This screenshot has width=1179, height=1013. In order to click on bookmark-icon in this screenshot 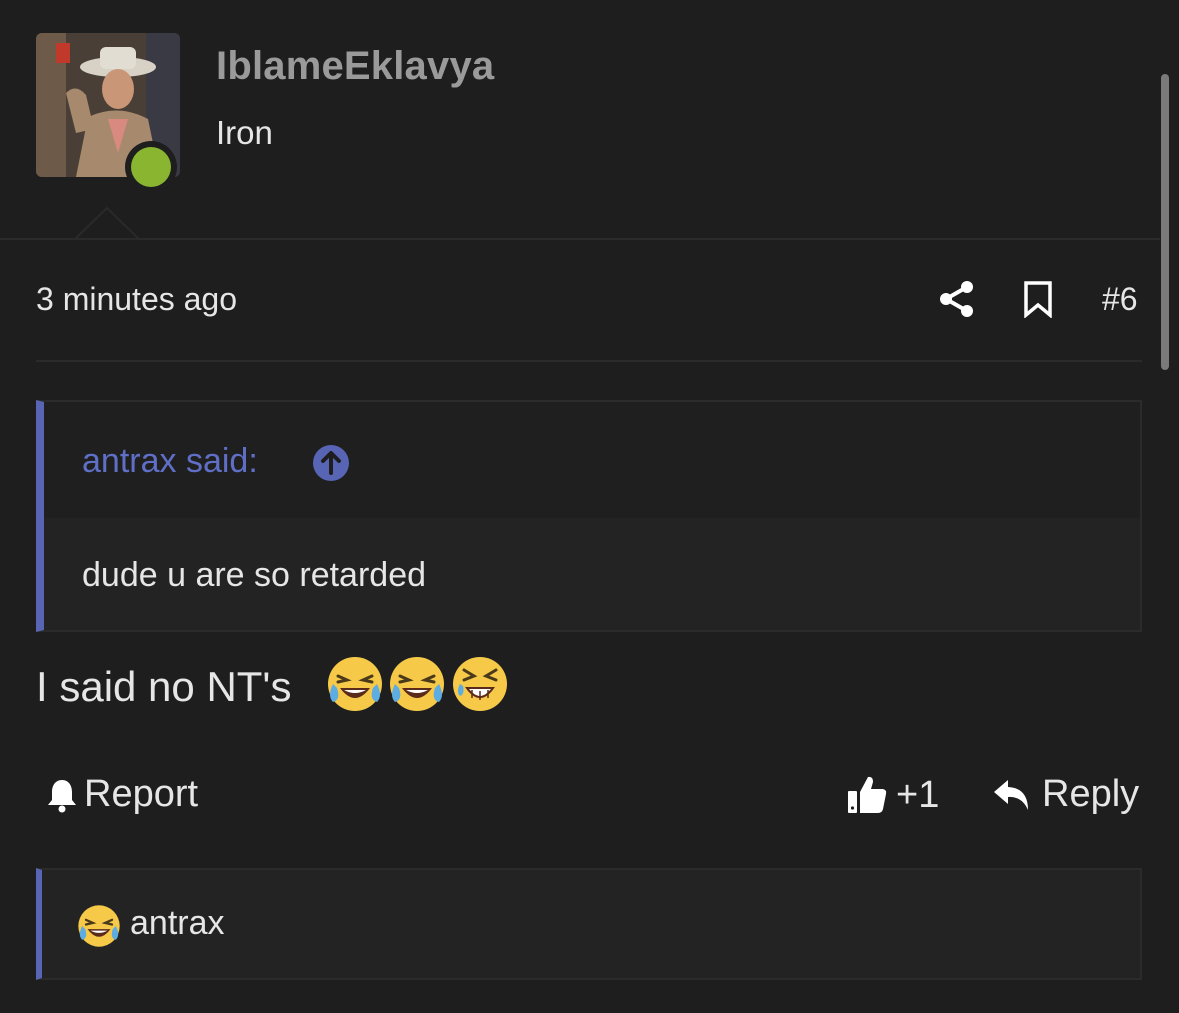, I will do `click(1038, 299)`.